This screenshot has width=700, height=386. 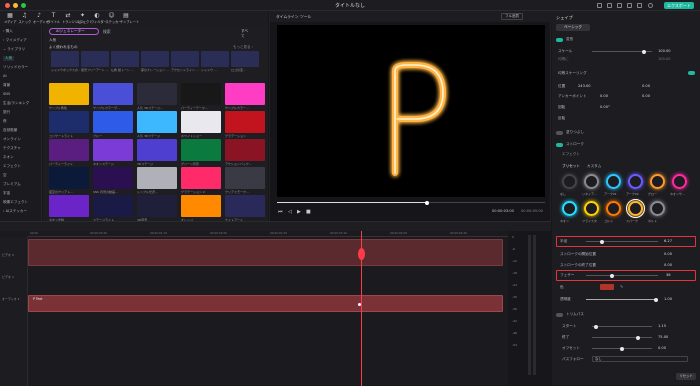 What do you see at coordinates (14, 49) in the screenshot?
I see `sidebar-item: ⌄ ライブラリ` at bounding box center [14, 49].